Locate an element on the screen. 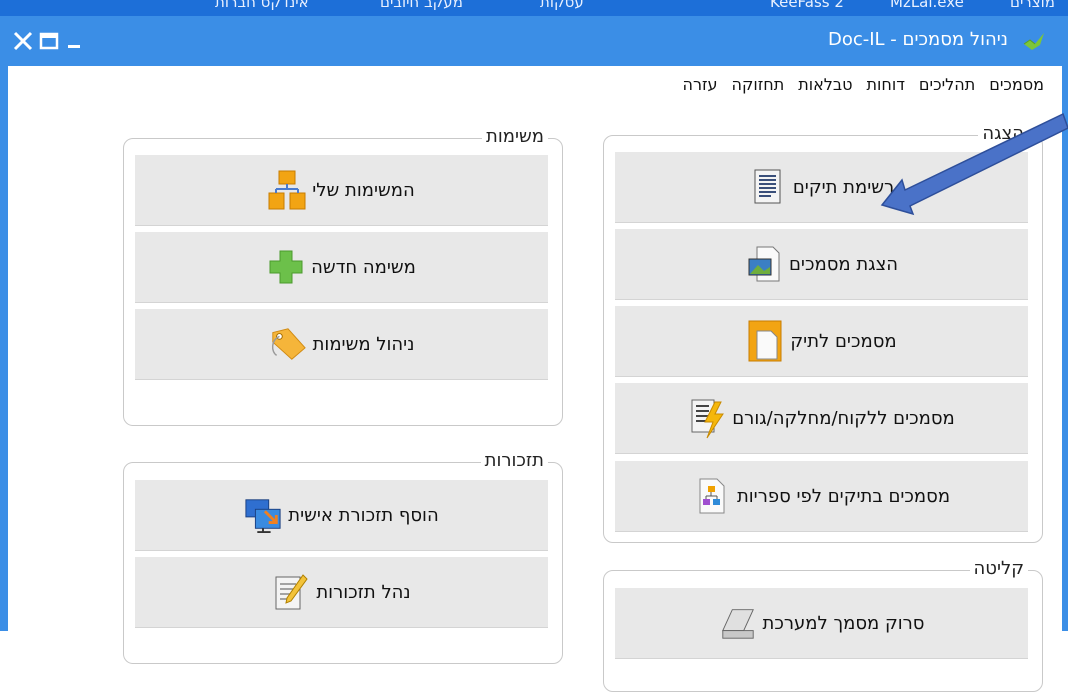  button-documents-to-case: מסמכים לתיק is located at coordinates (821, 341).